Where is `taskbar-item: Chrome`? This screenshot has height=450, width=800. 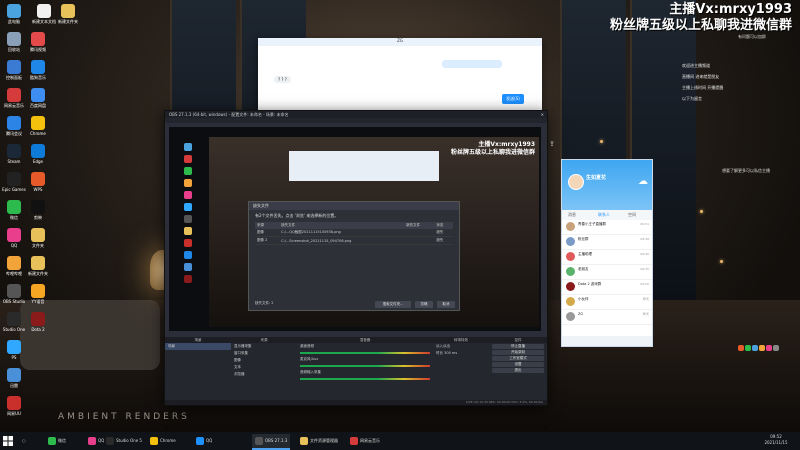 taskbar-item: Chrome is located at coordinates (163, 441).